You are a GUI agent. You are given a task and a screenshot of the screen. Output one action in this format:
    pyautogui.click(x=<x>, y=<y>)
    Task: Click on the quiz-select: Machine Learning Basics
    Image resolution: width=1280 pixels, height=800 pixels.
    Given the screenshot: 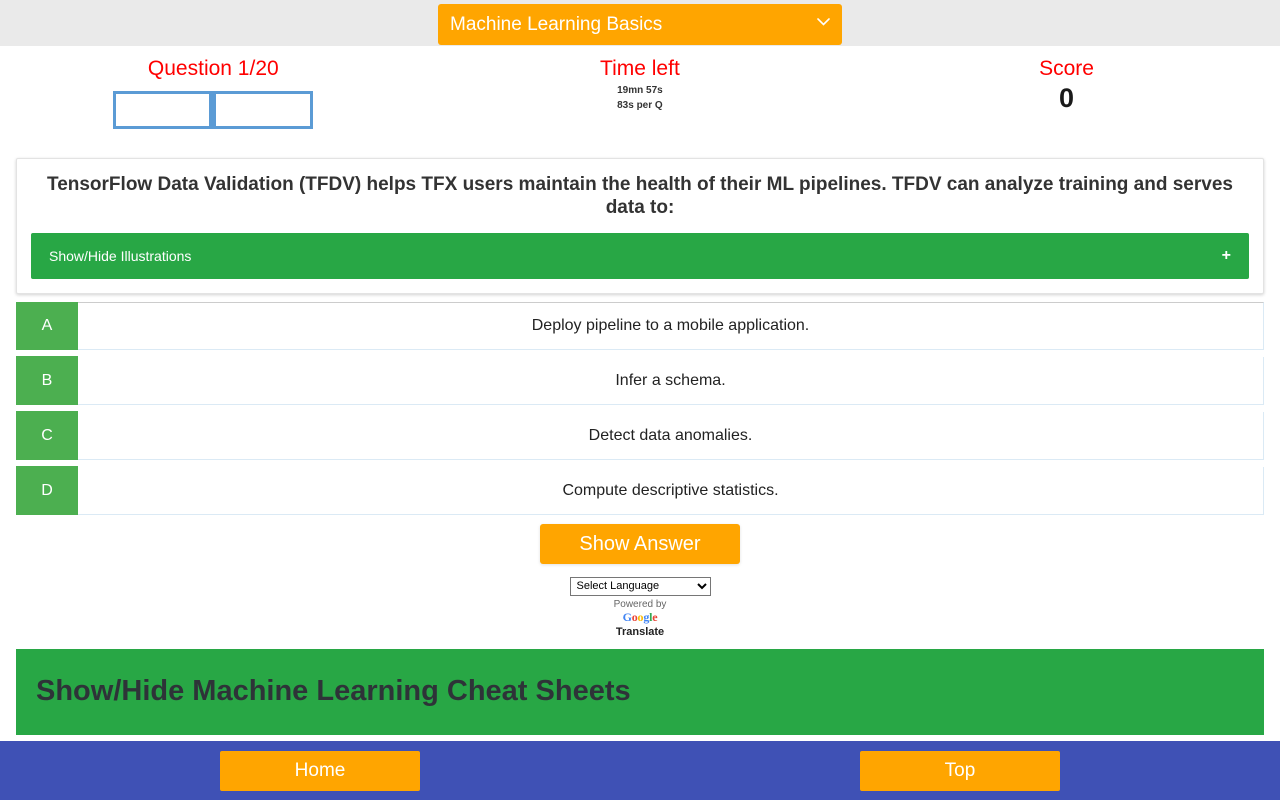 What is the action you would take?
    pyautogui.click(x=640, y=24)
    